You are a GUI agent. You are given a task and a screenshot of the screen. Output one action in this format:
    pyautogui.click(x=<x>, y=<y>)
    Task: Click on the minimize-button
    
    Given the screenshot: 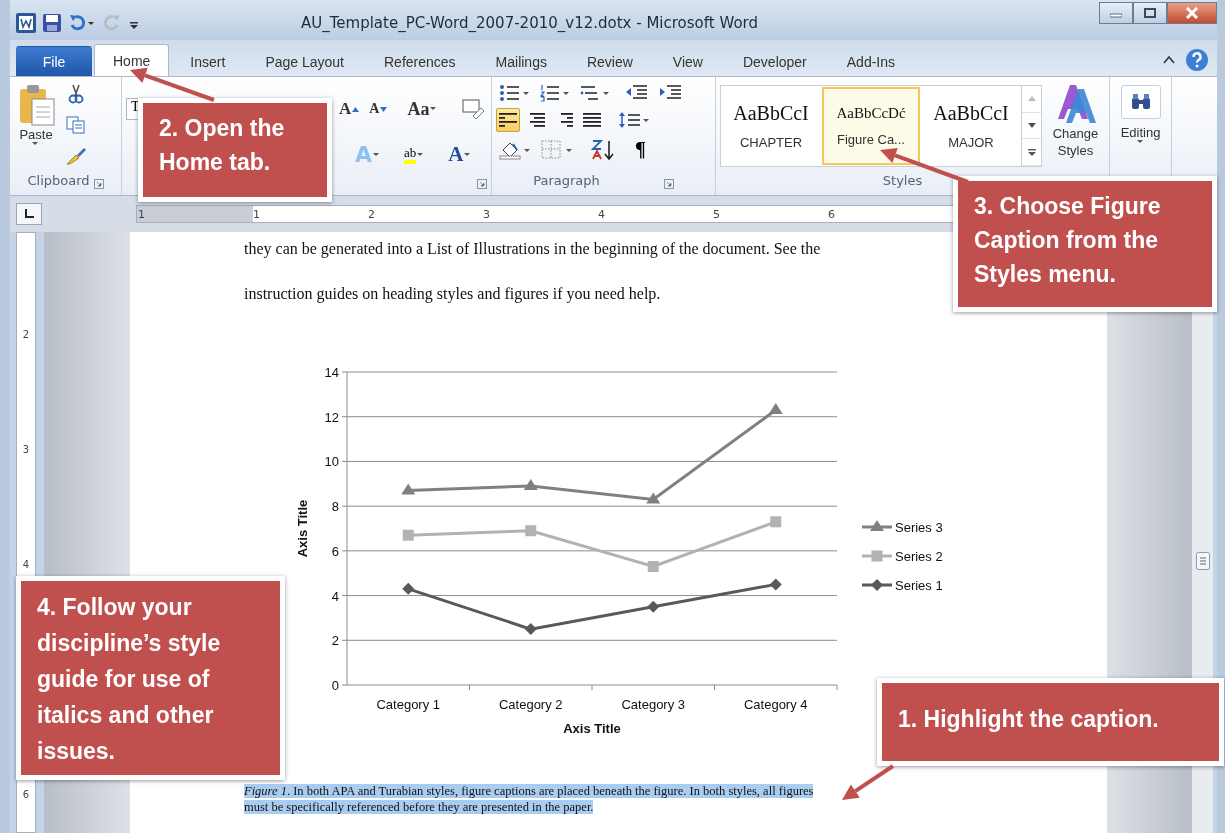 What is the action you would take?
    pyautogui.click(x=1116, y=13)
    